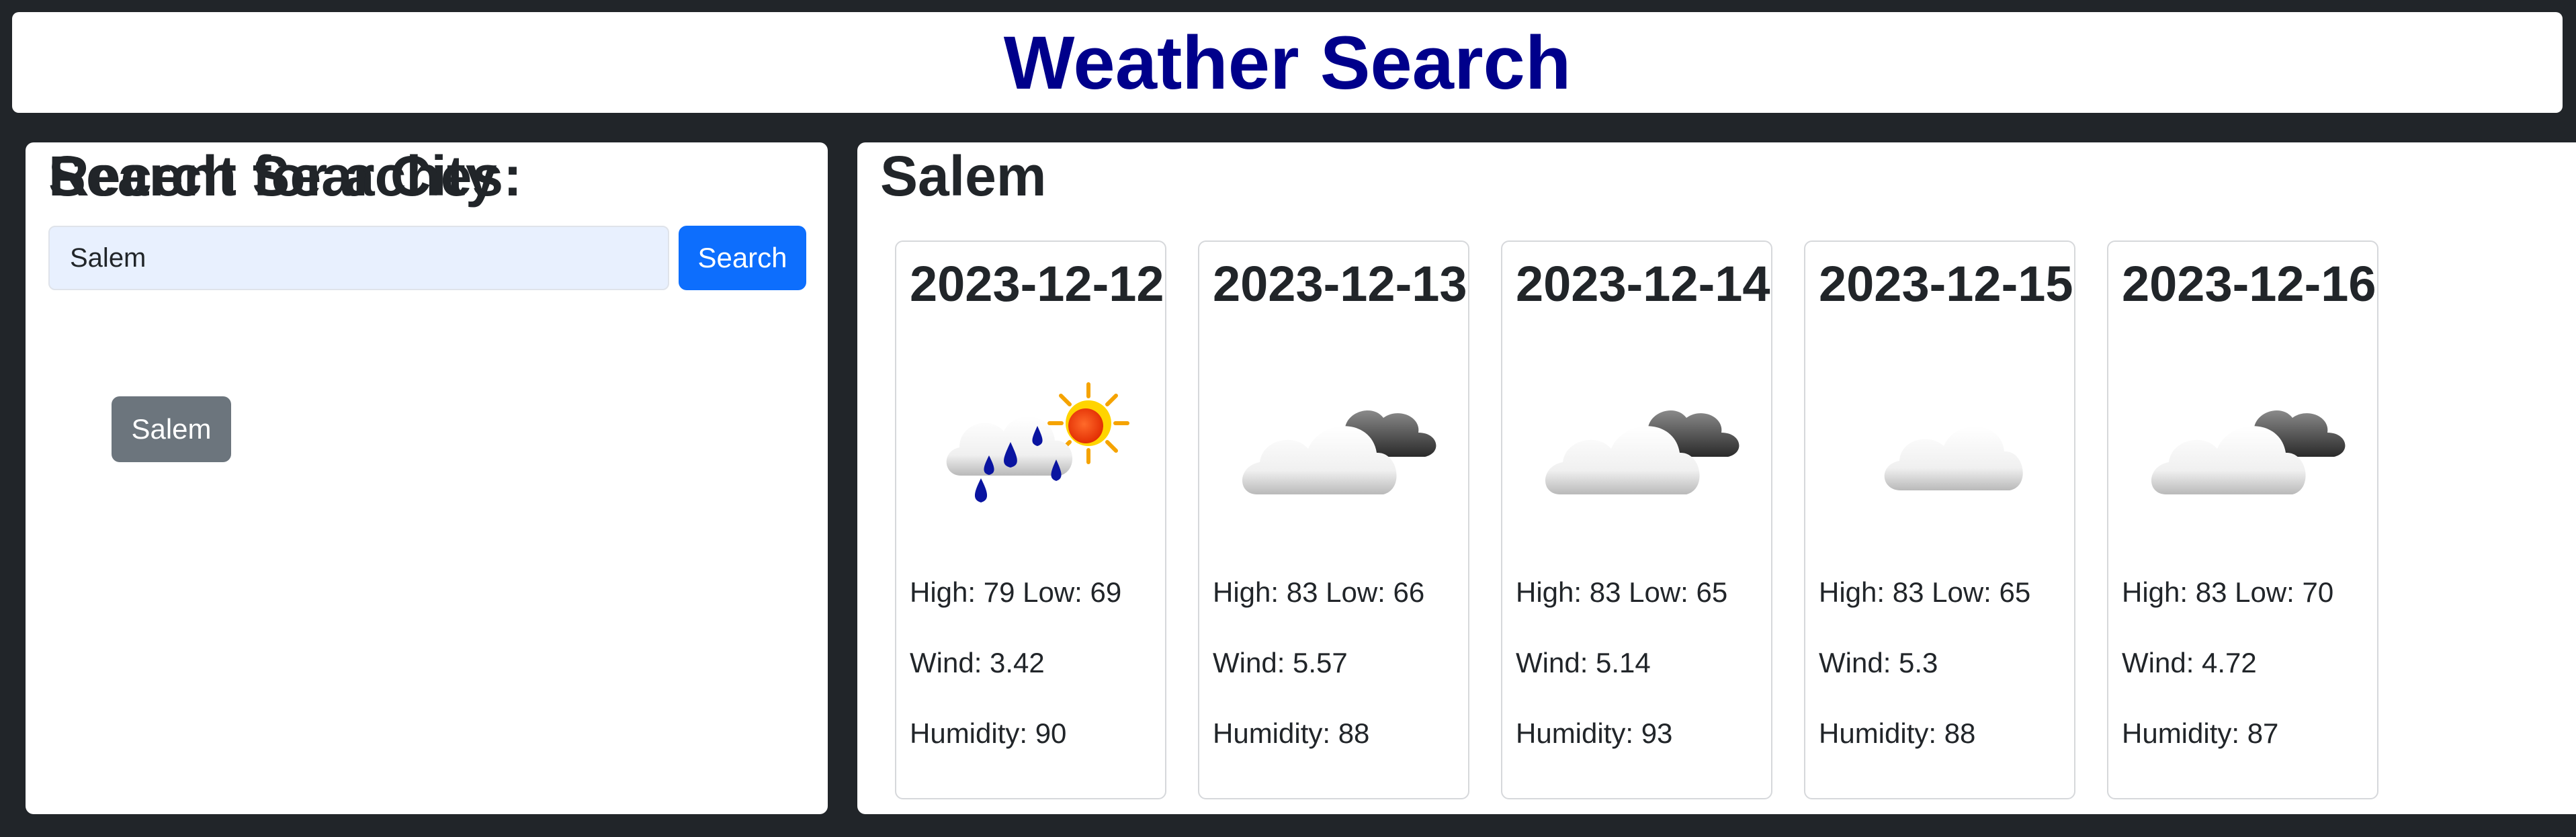  What do you see at coordinates (2200, 733) in the screenshot?
I see `humidity: Humidity: 87` at bounding box center [2200, 733].